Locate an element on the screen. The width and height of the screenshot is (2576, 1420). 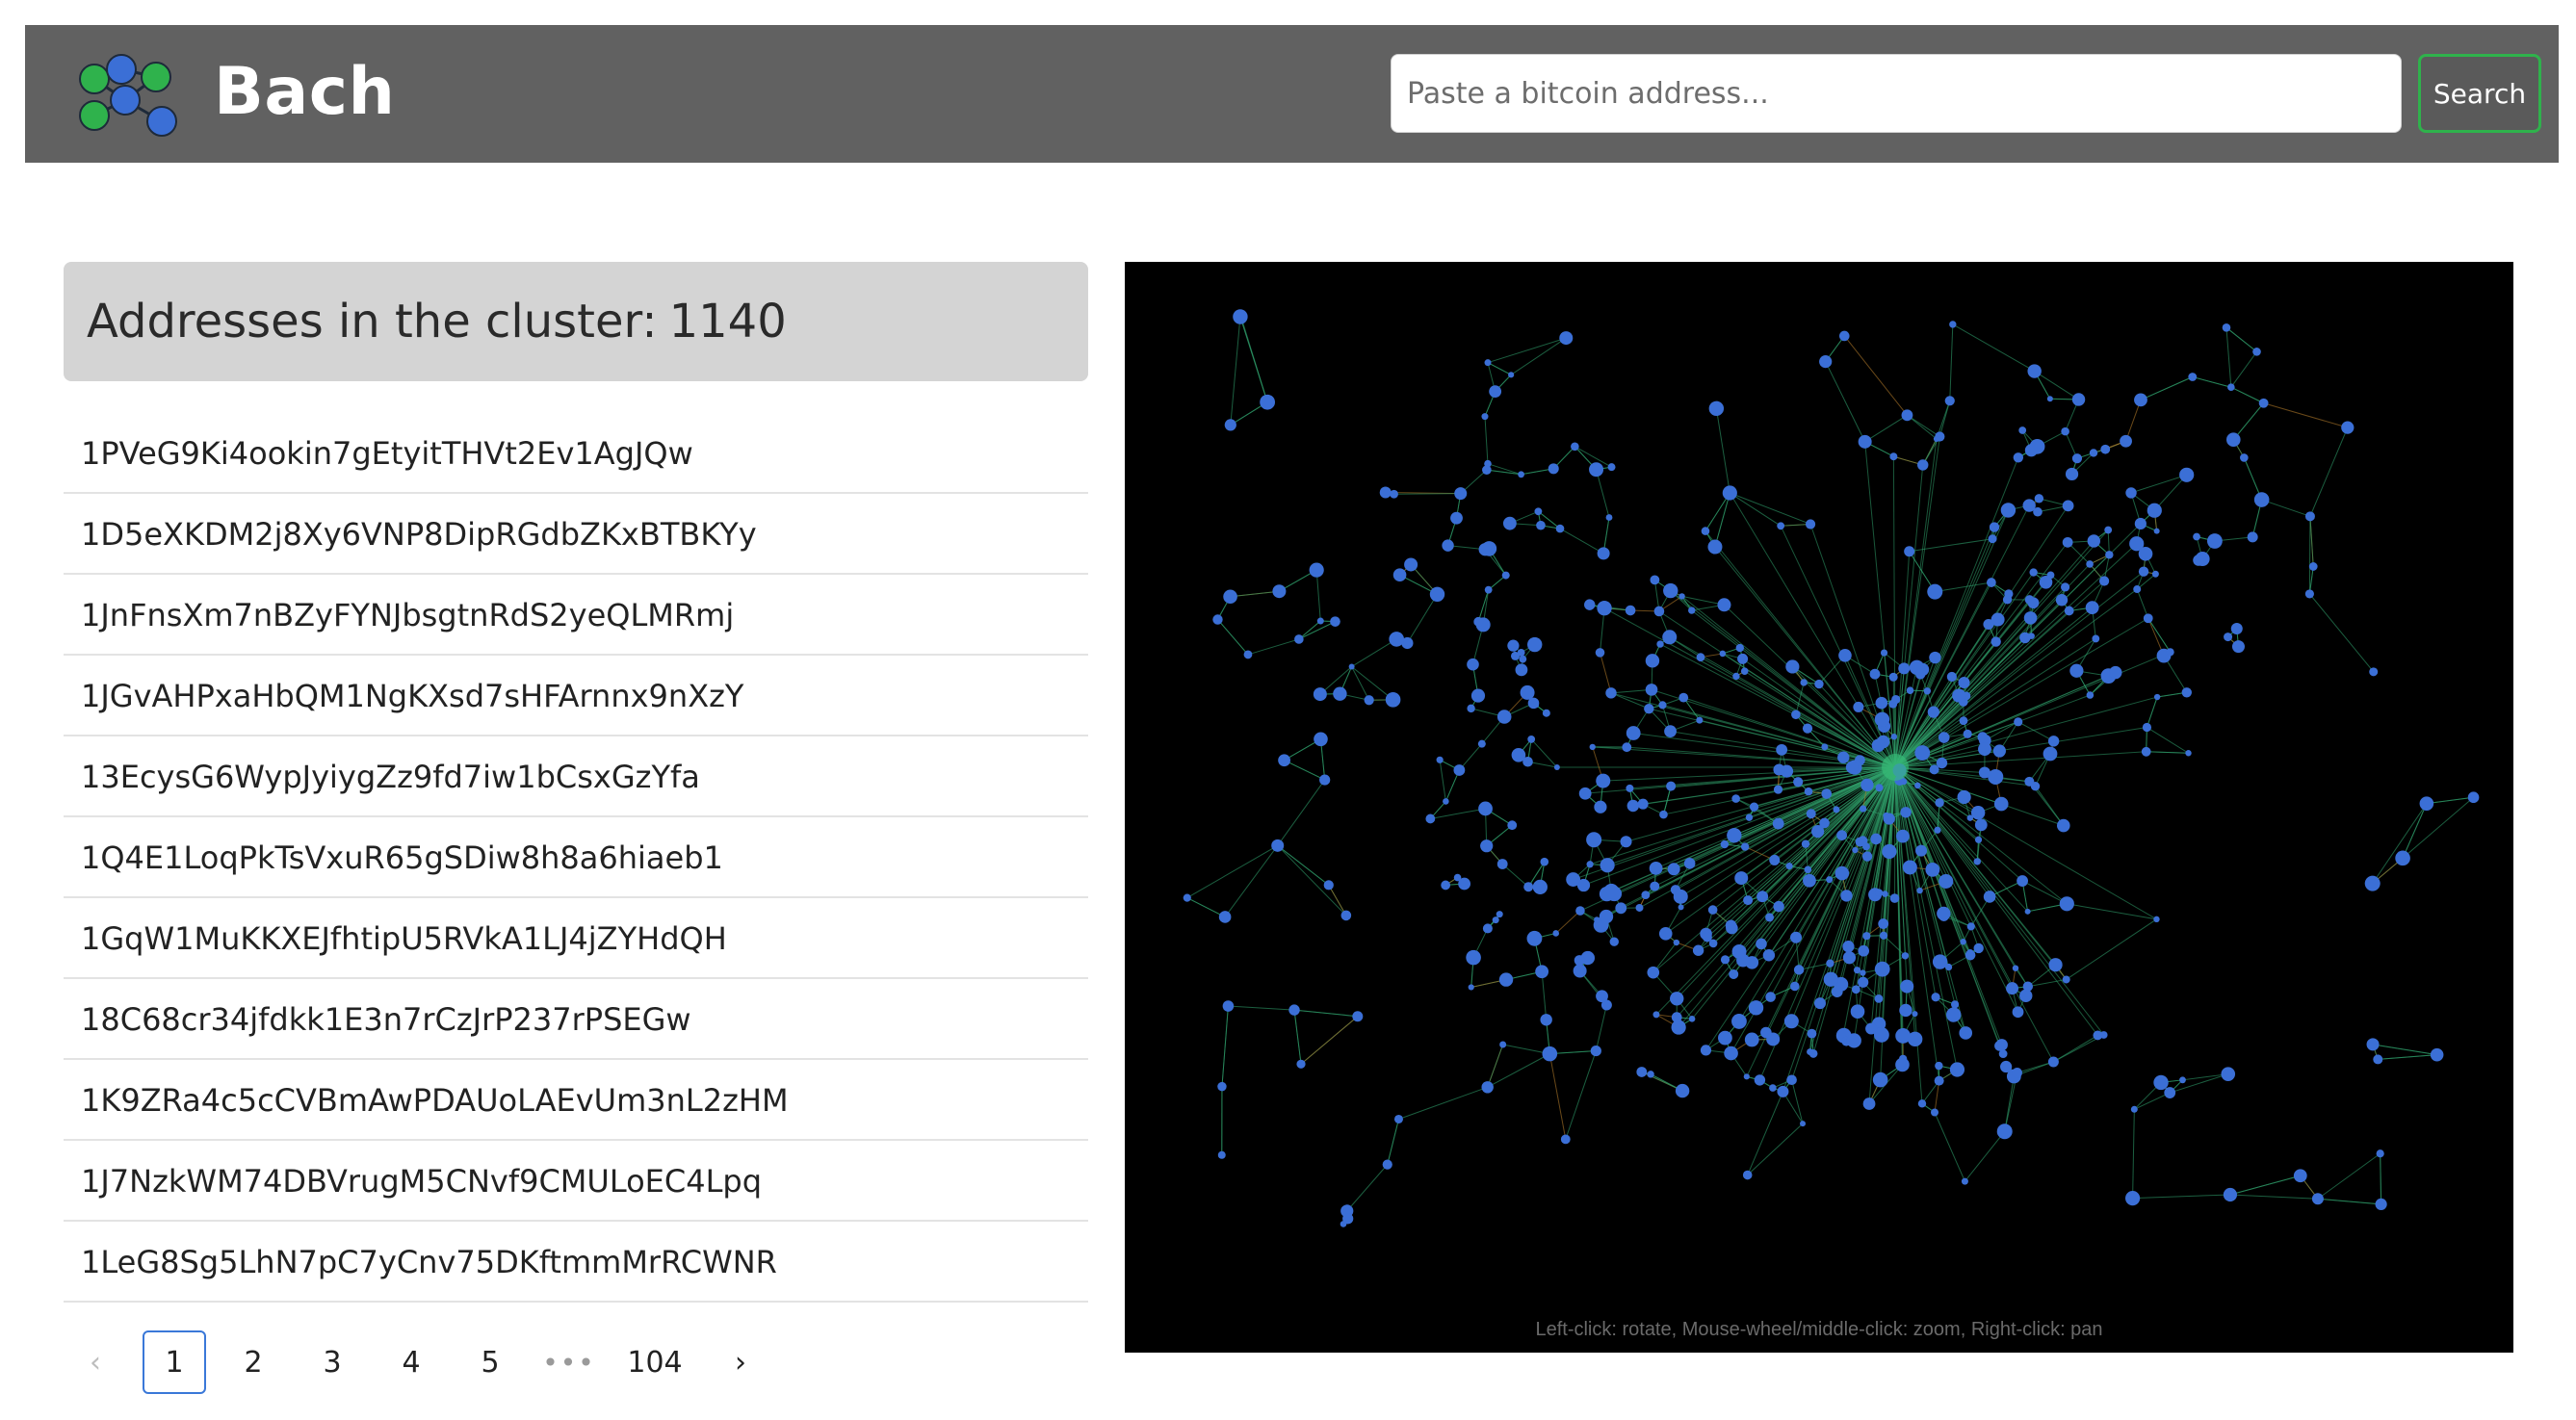
page-4-button: 4 is located at coordinates (411, 1362).